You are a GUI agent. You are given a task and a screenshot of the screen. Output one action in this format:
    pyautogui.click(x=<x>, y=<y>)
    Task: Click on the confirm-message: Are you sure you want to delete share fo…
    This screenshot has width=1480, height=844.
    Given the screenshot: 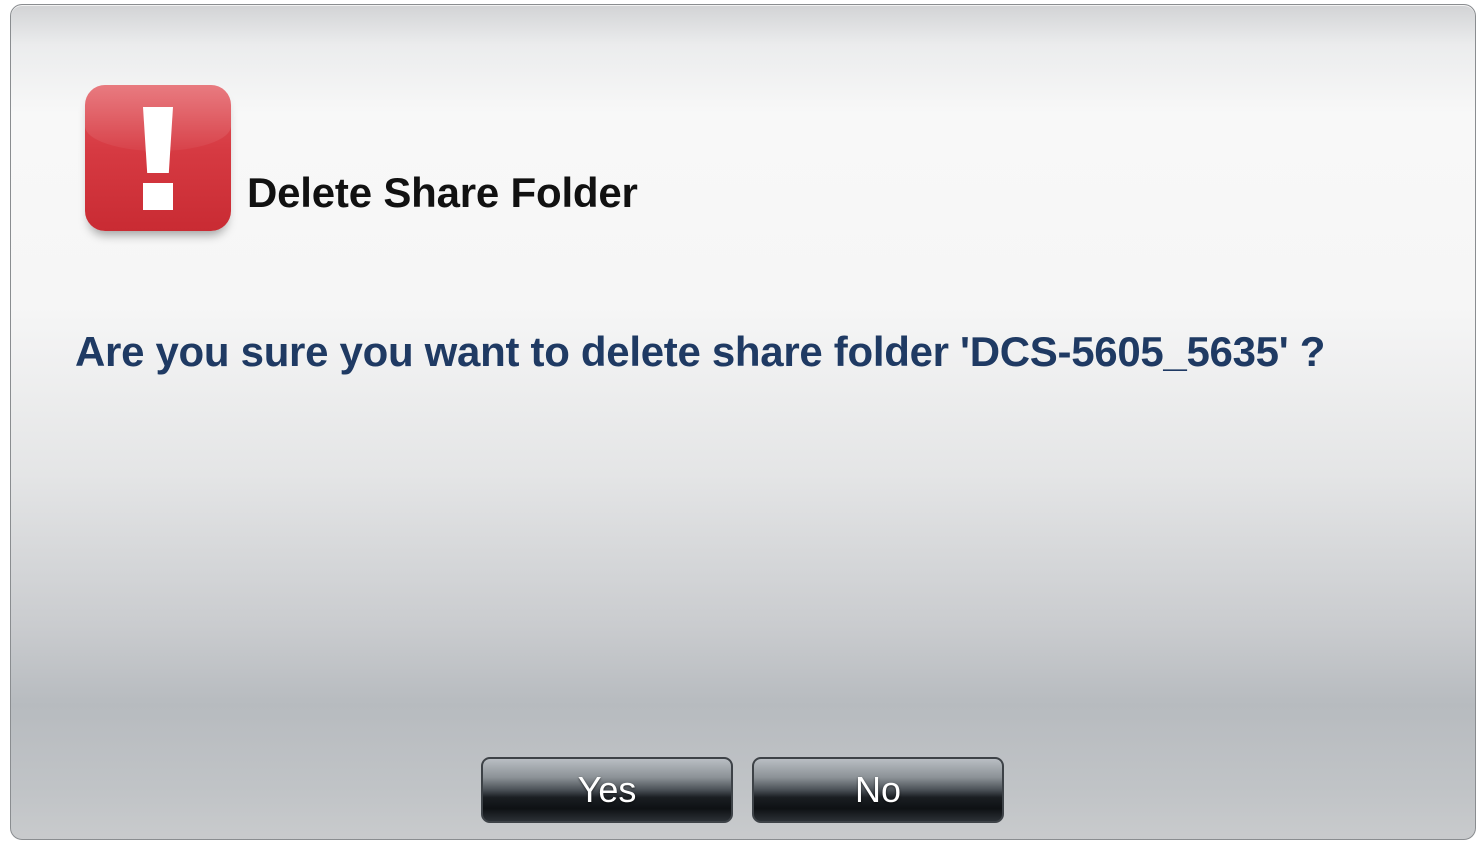 What is the action you would take?
    pyautogui.click(x=700, y=351)
    